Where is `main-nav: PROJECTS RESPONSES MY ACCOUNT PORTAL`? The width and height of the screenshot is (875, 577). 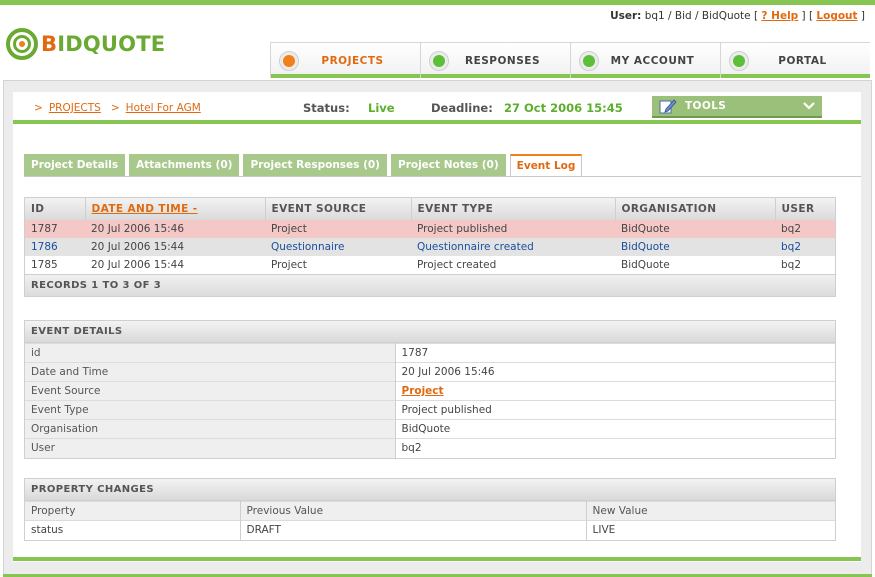 main-nav: PROJECTS RESPONSES MY ACCOUNT PORTAL is located at coordinates (570, 60).